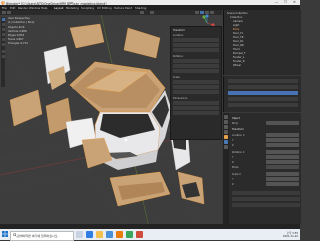 The height and width of the screenshot is (241, 320). I want to click on outliner-item: Wheel, so click(269, 65).